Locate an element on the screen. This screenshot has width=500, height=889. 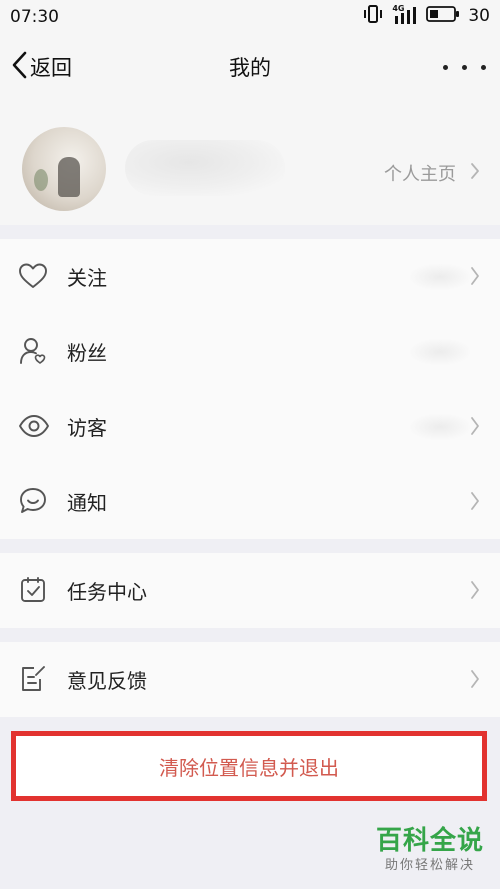
exit-label: 清除位置信息并退出 is located at coordinates (249, 767).